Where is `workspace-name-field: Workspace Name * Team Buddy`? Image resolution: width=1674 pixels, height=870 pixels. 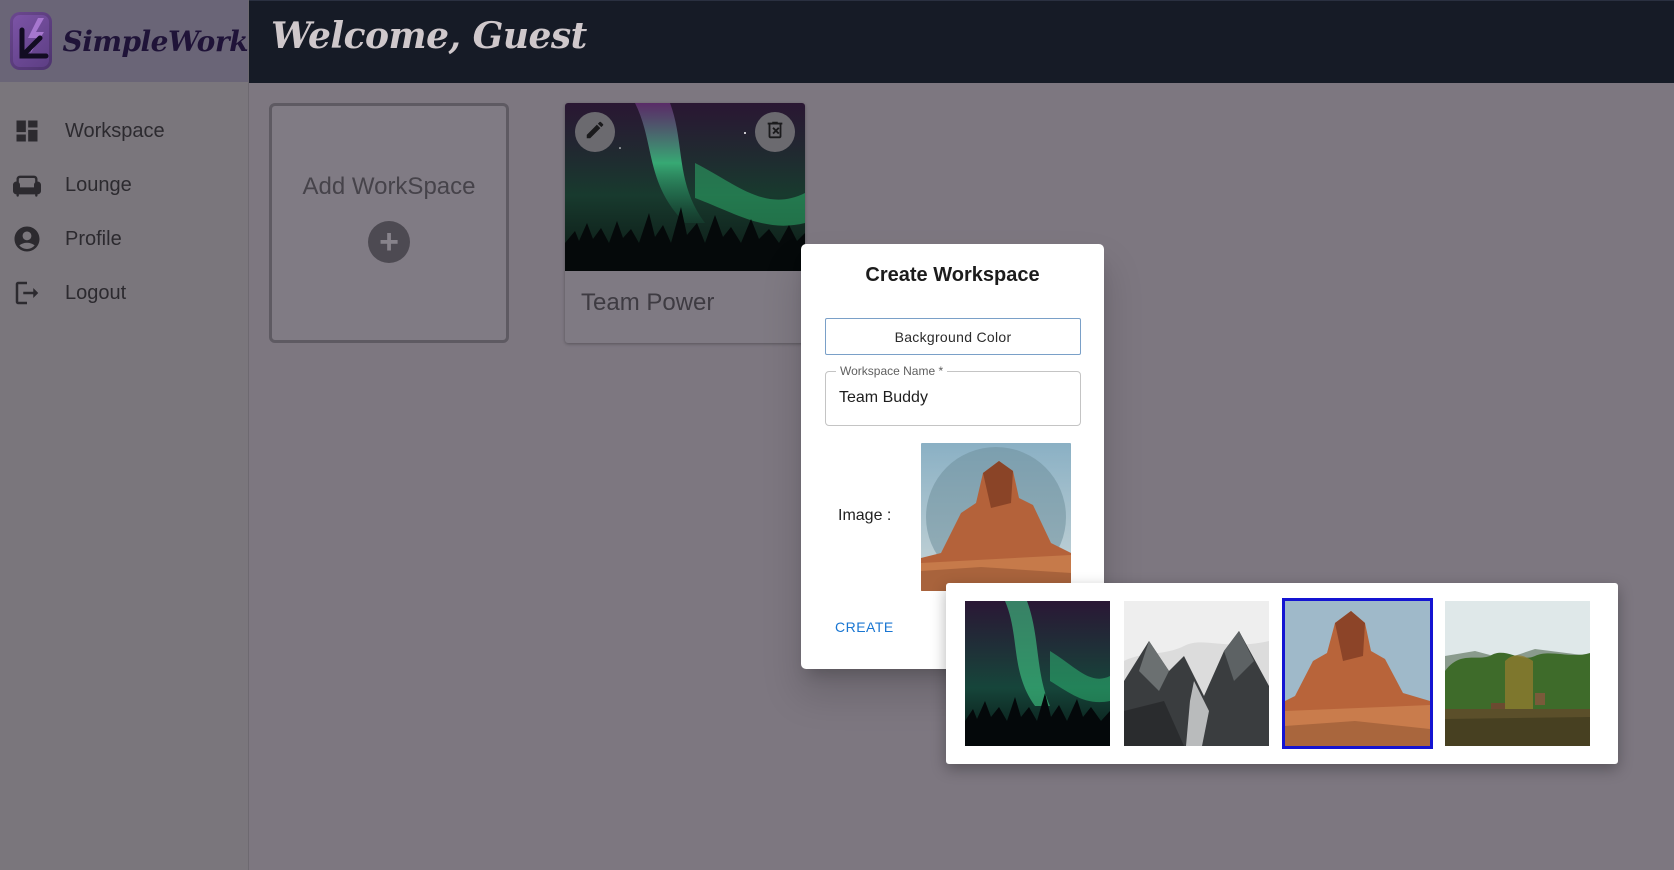
workspace-name-field: Workspace Name * Team Buddy is located at coordinates (953, 395).